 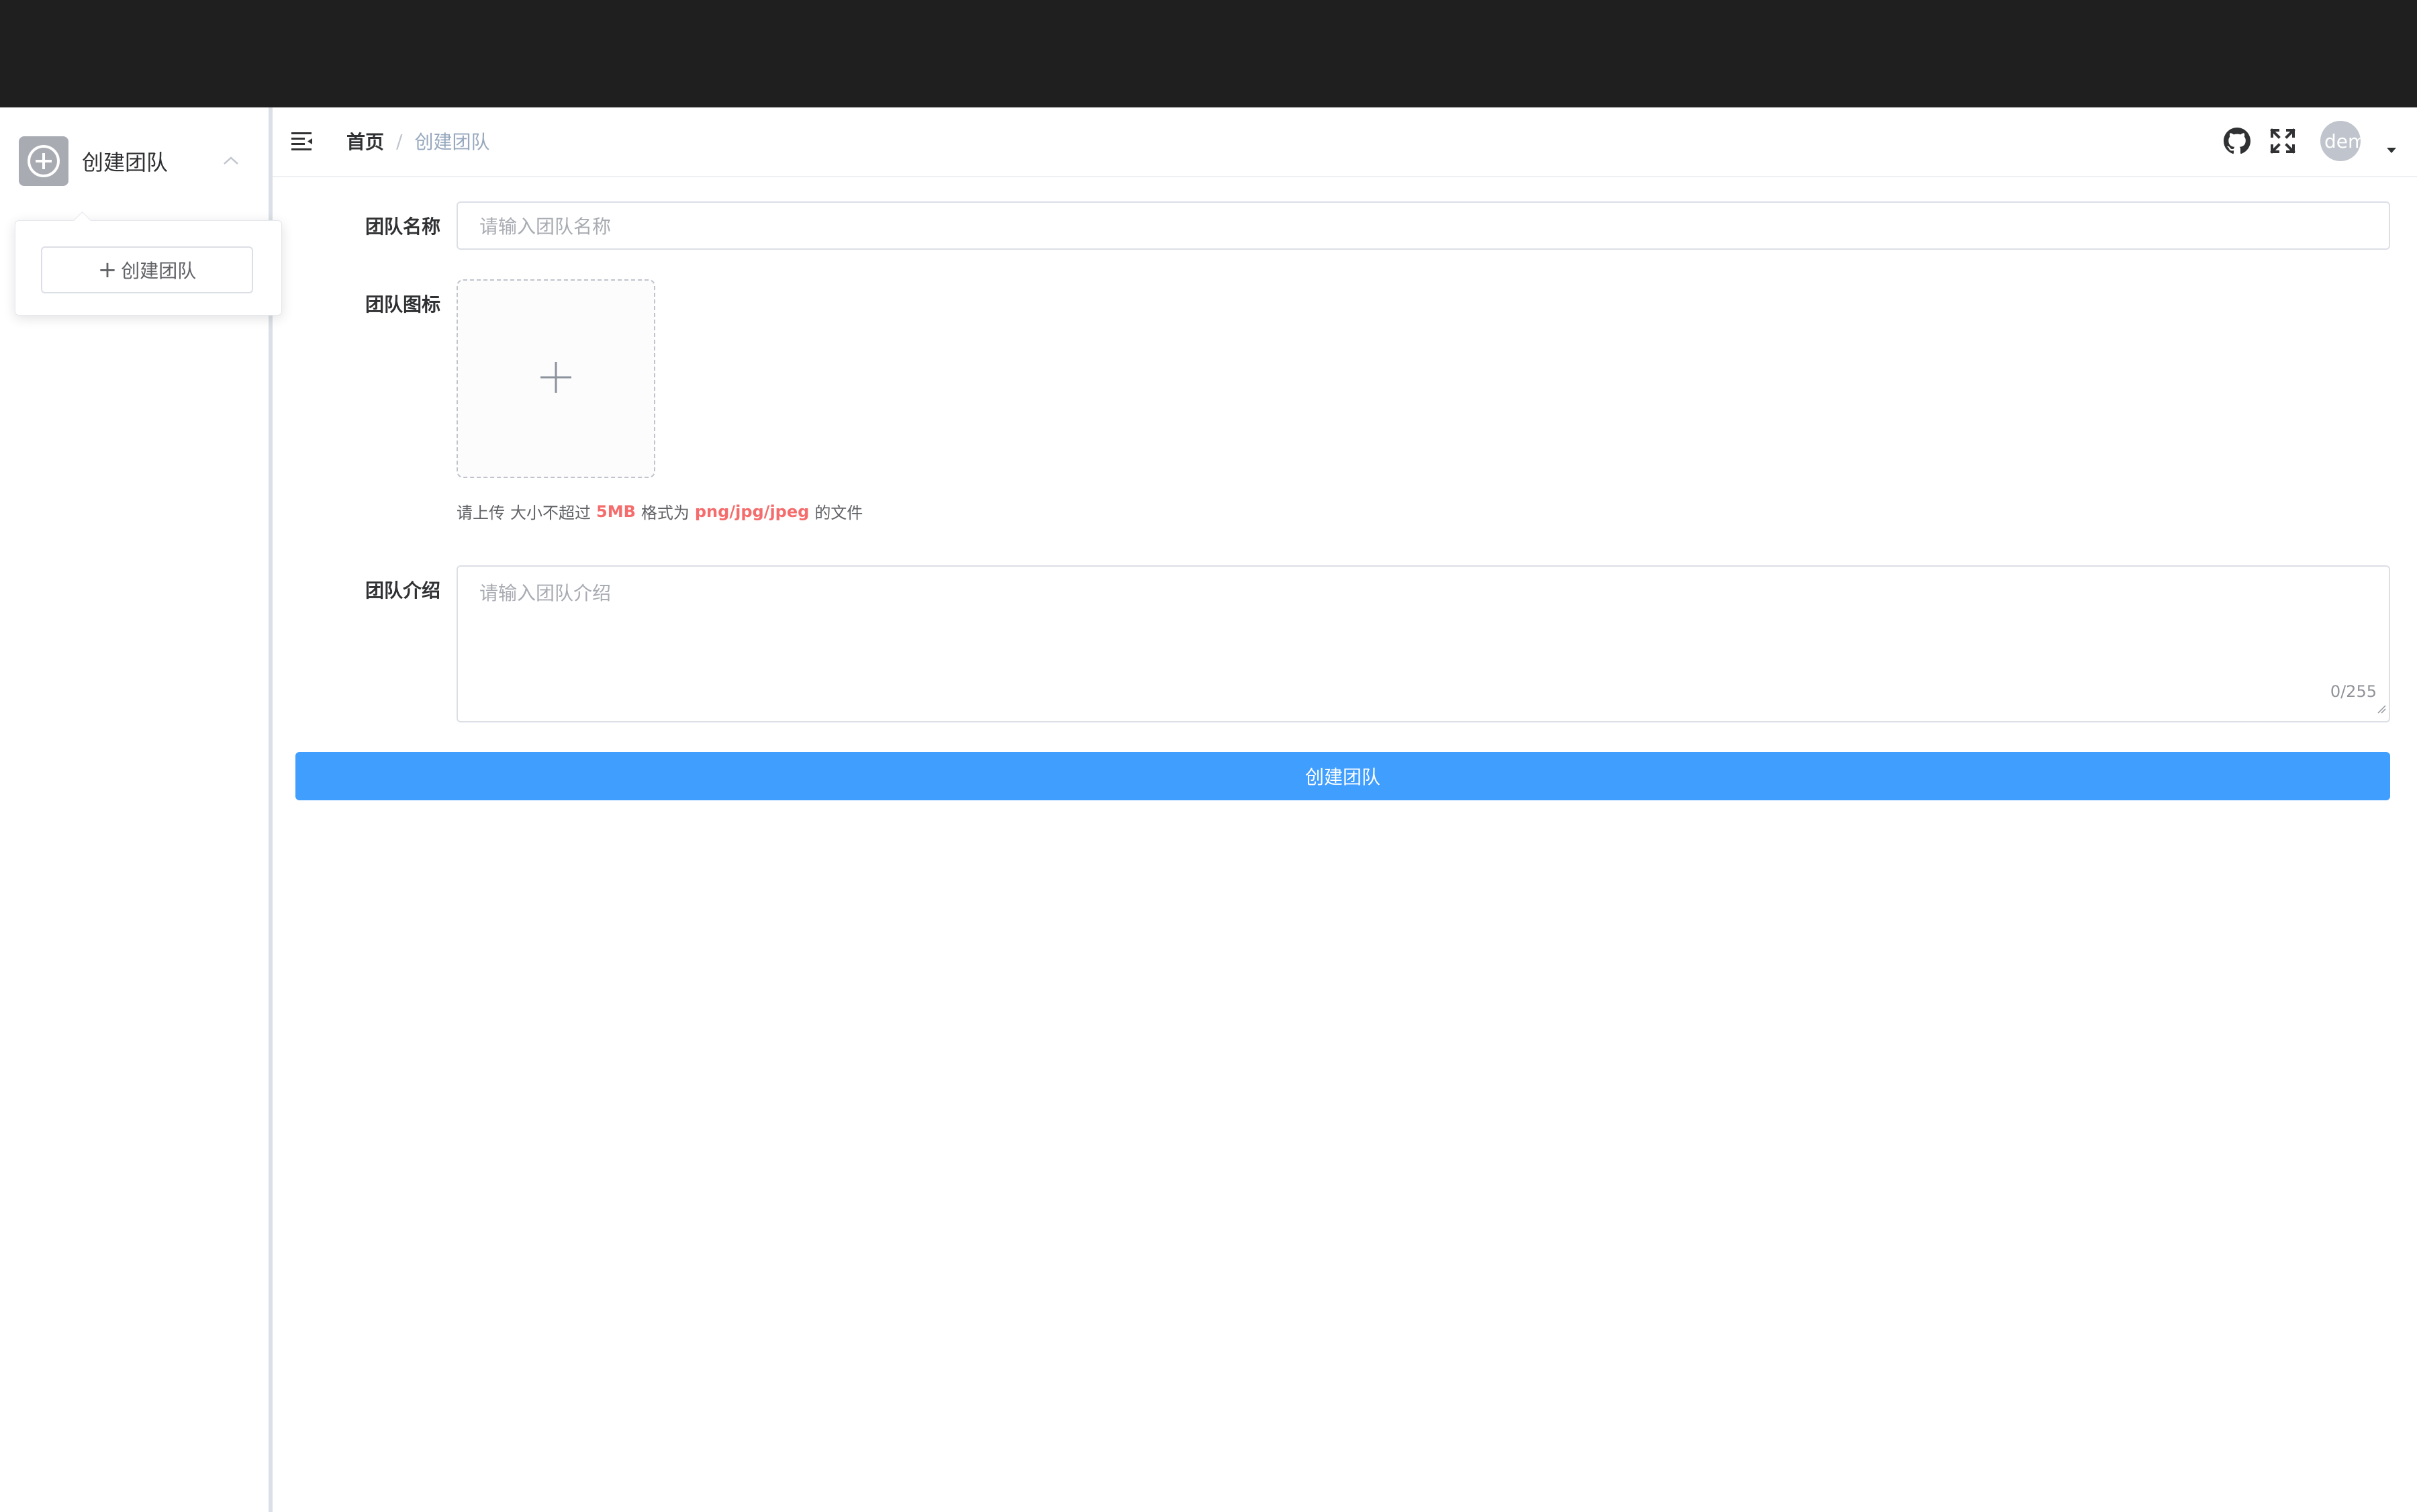 I want to click on header: 首页 / 创建团队 demo, so click(x=1345, y=142).